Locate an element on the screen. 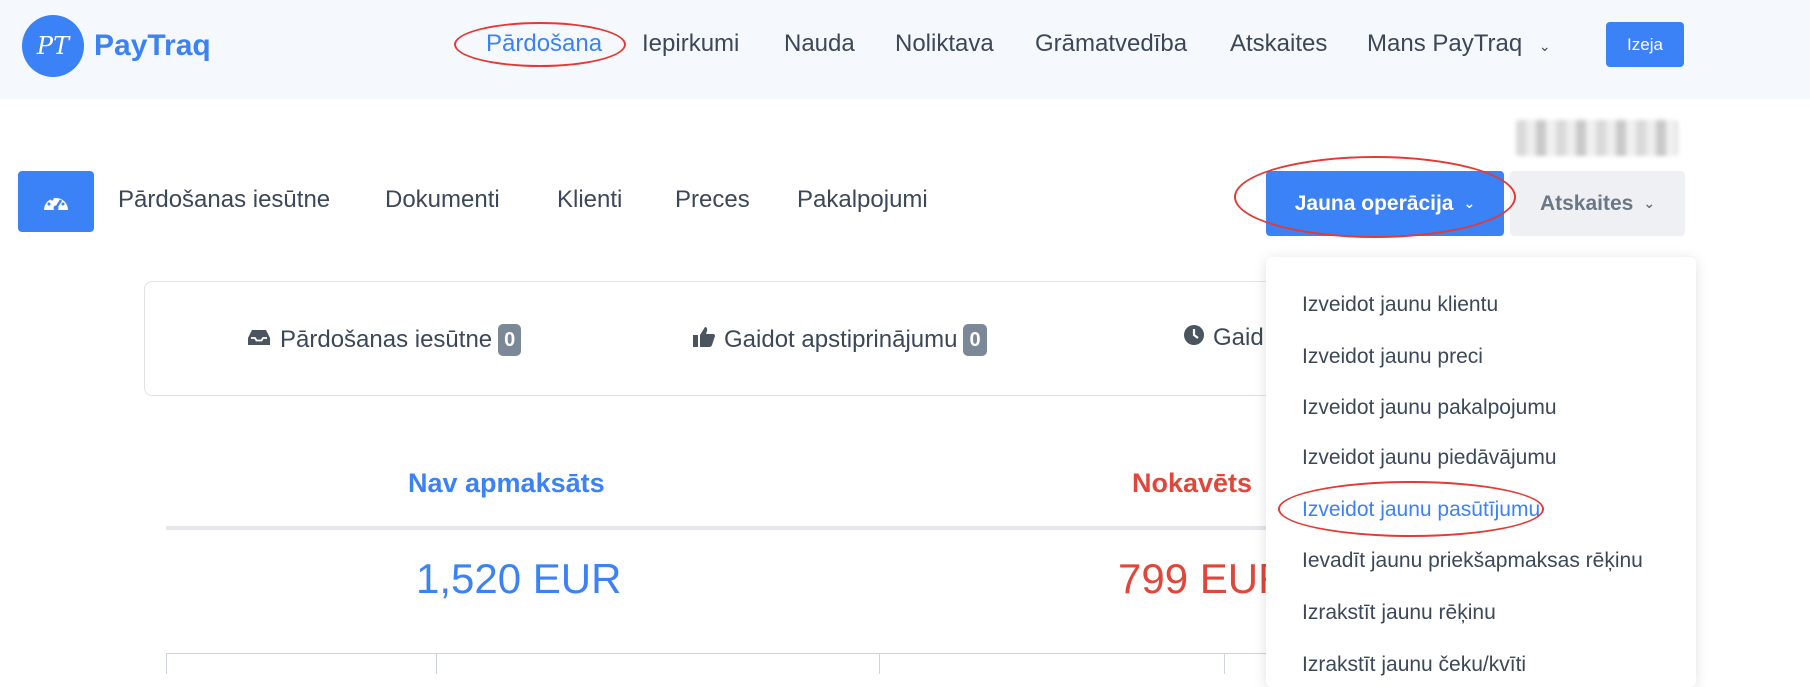 The width and height of the screenshot is (1810, 687). paytraq-logo: PT PayTraq is located at coordinates (116, 46).